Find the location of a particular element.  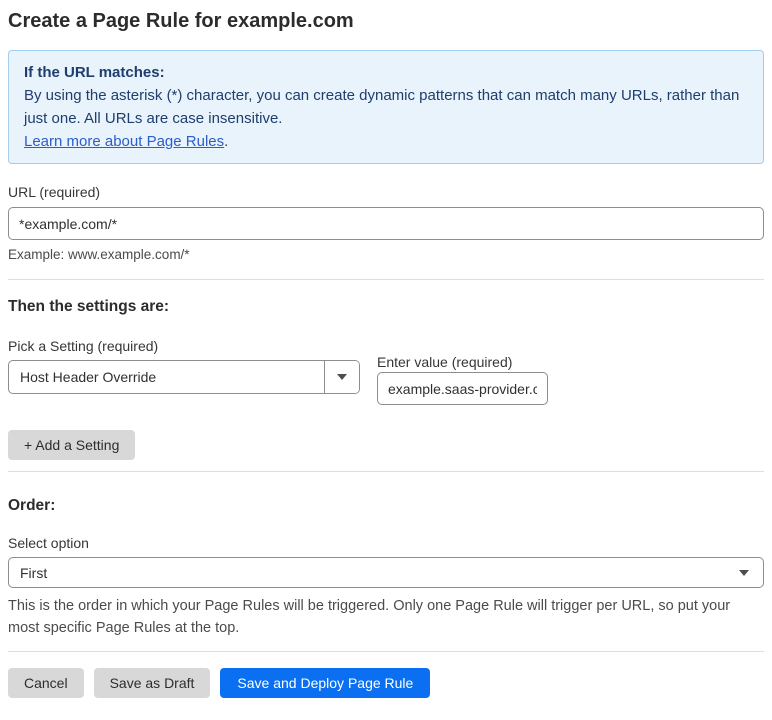

order-select-value: First is located at coordinates (34, 572).